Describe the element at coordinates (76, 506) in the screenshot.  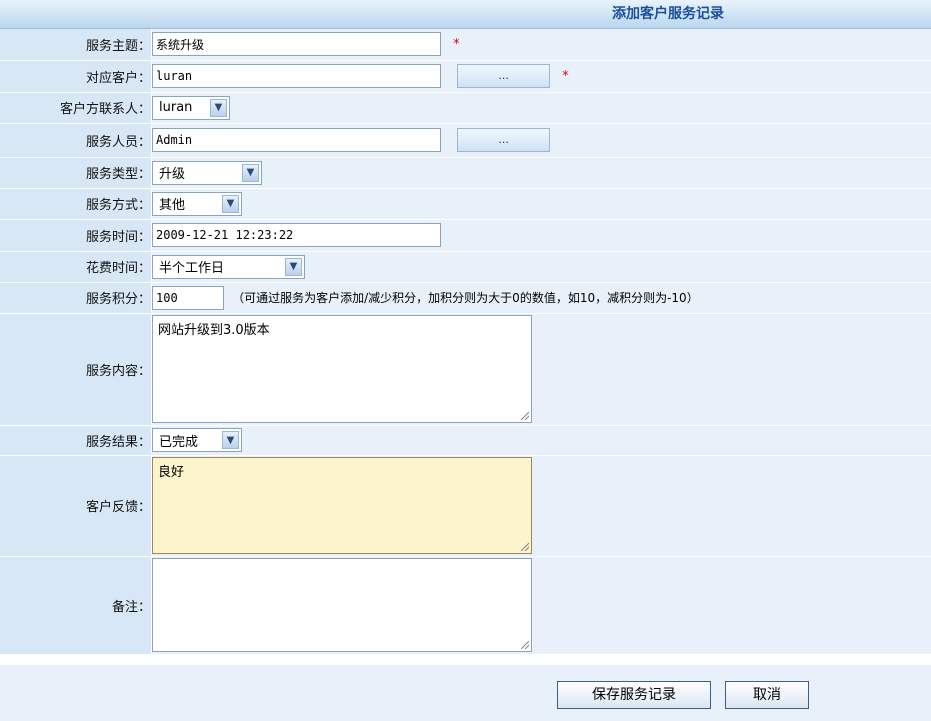
I see `label-feedback: 客户反馈：` at that location.